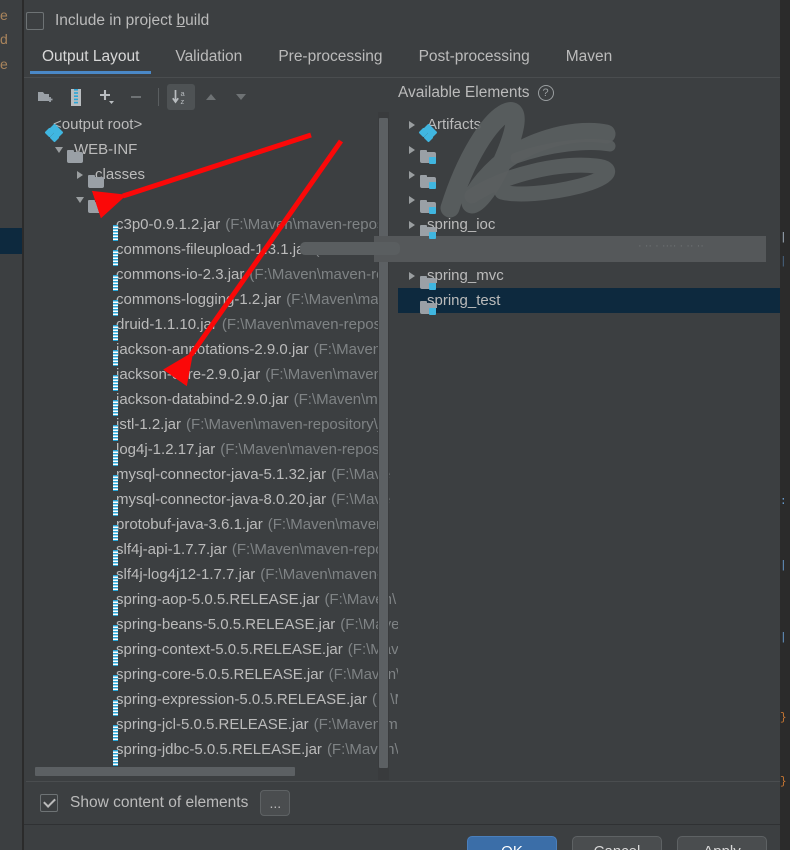  Describe the element at coordinates (722, 843) in the screenshot. I see `apply-button: Apply` at that location.